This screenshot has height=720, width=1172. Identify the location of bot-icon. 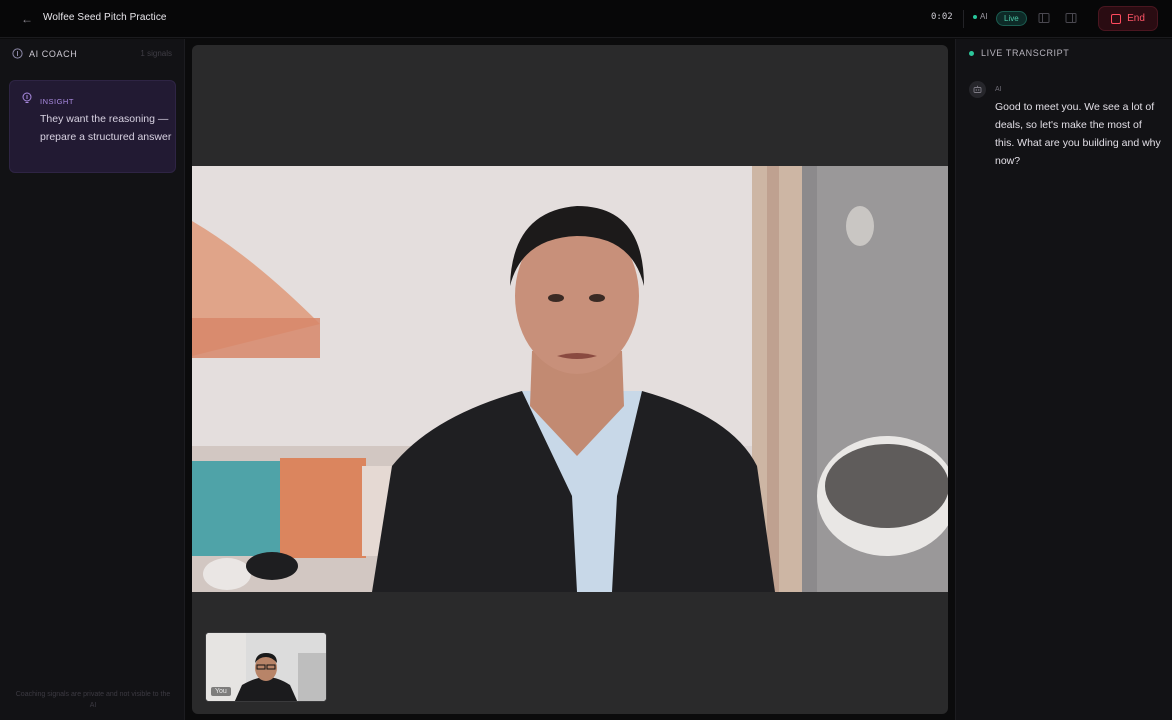
(977, 89).